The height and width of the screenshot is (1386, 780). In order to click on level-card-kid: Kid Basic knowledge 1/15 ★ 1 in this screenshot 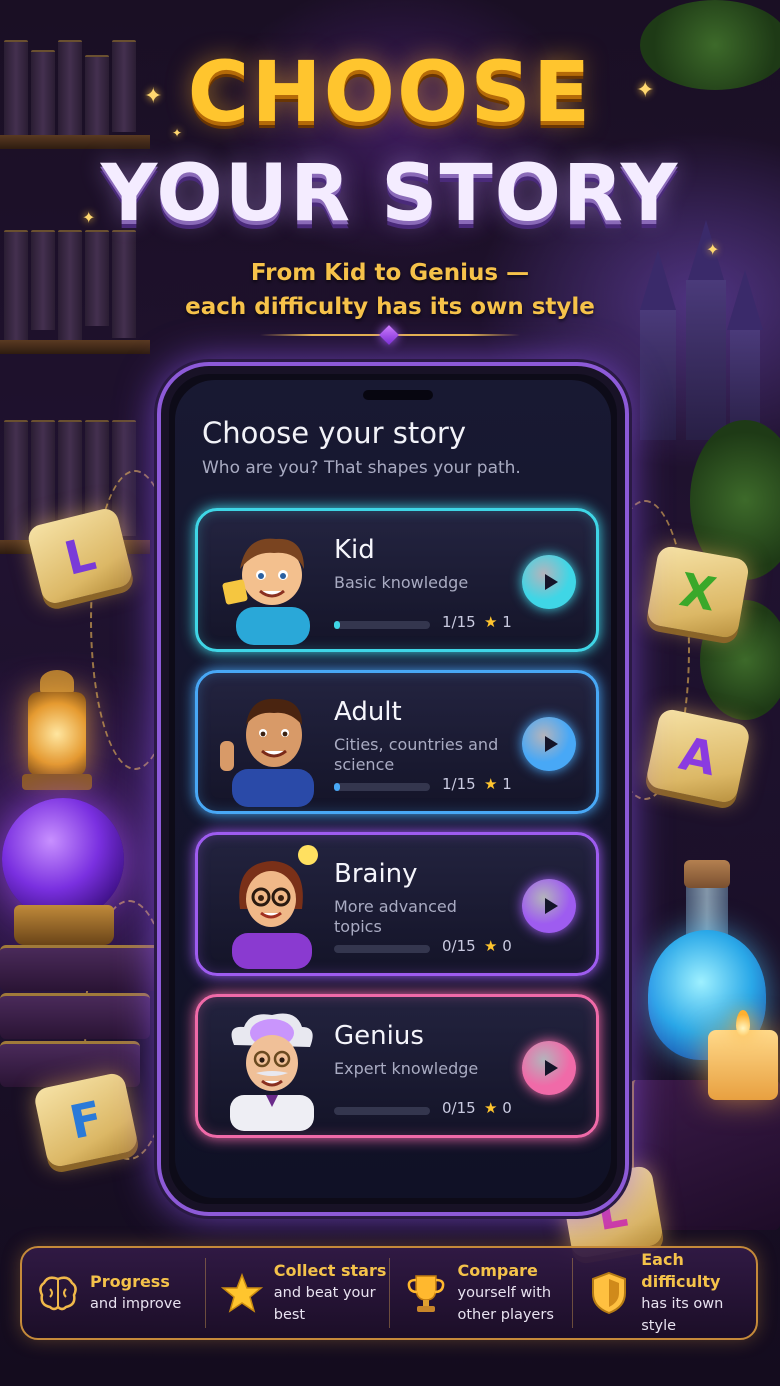, I will do `click(397, 580)`.